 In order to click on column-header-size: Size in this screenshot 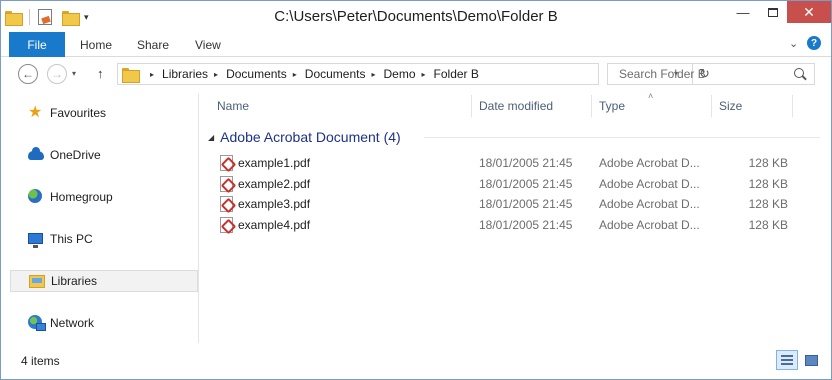, I will do `click(730, 106)`.